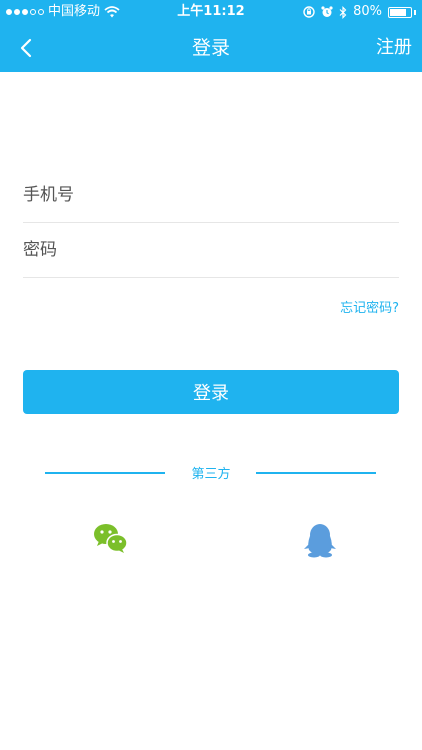 The width and height of the screenshot is (422, 750). I want to click on battery-fill, so click(398, 12).